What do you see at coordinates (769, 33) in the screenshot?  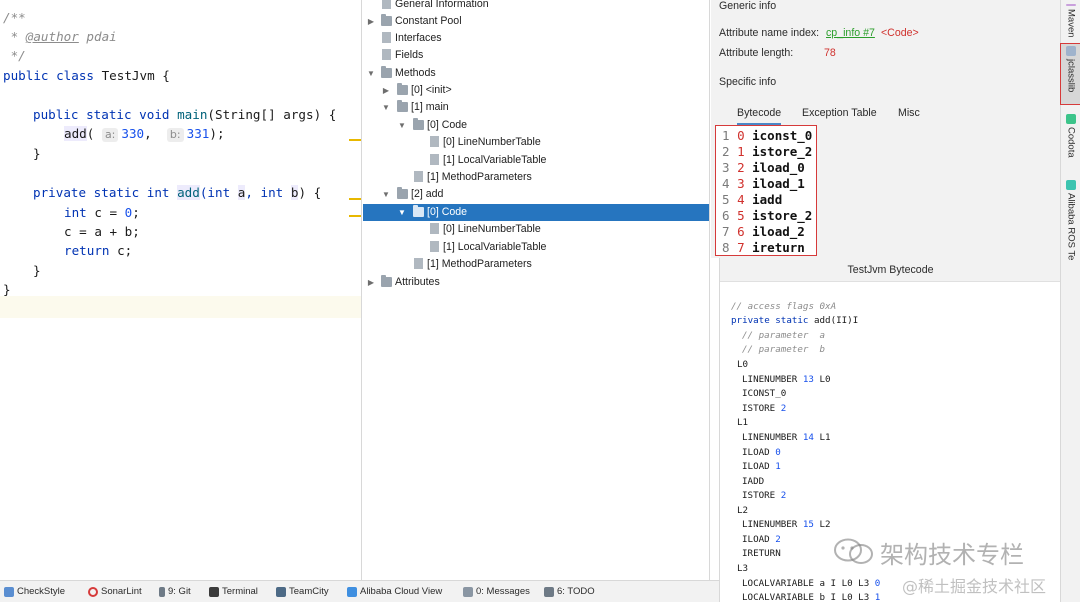 I see `attr-name-label: Attribute name index:` at bounding box center [769, 33].